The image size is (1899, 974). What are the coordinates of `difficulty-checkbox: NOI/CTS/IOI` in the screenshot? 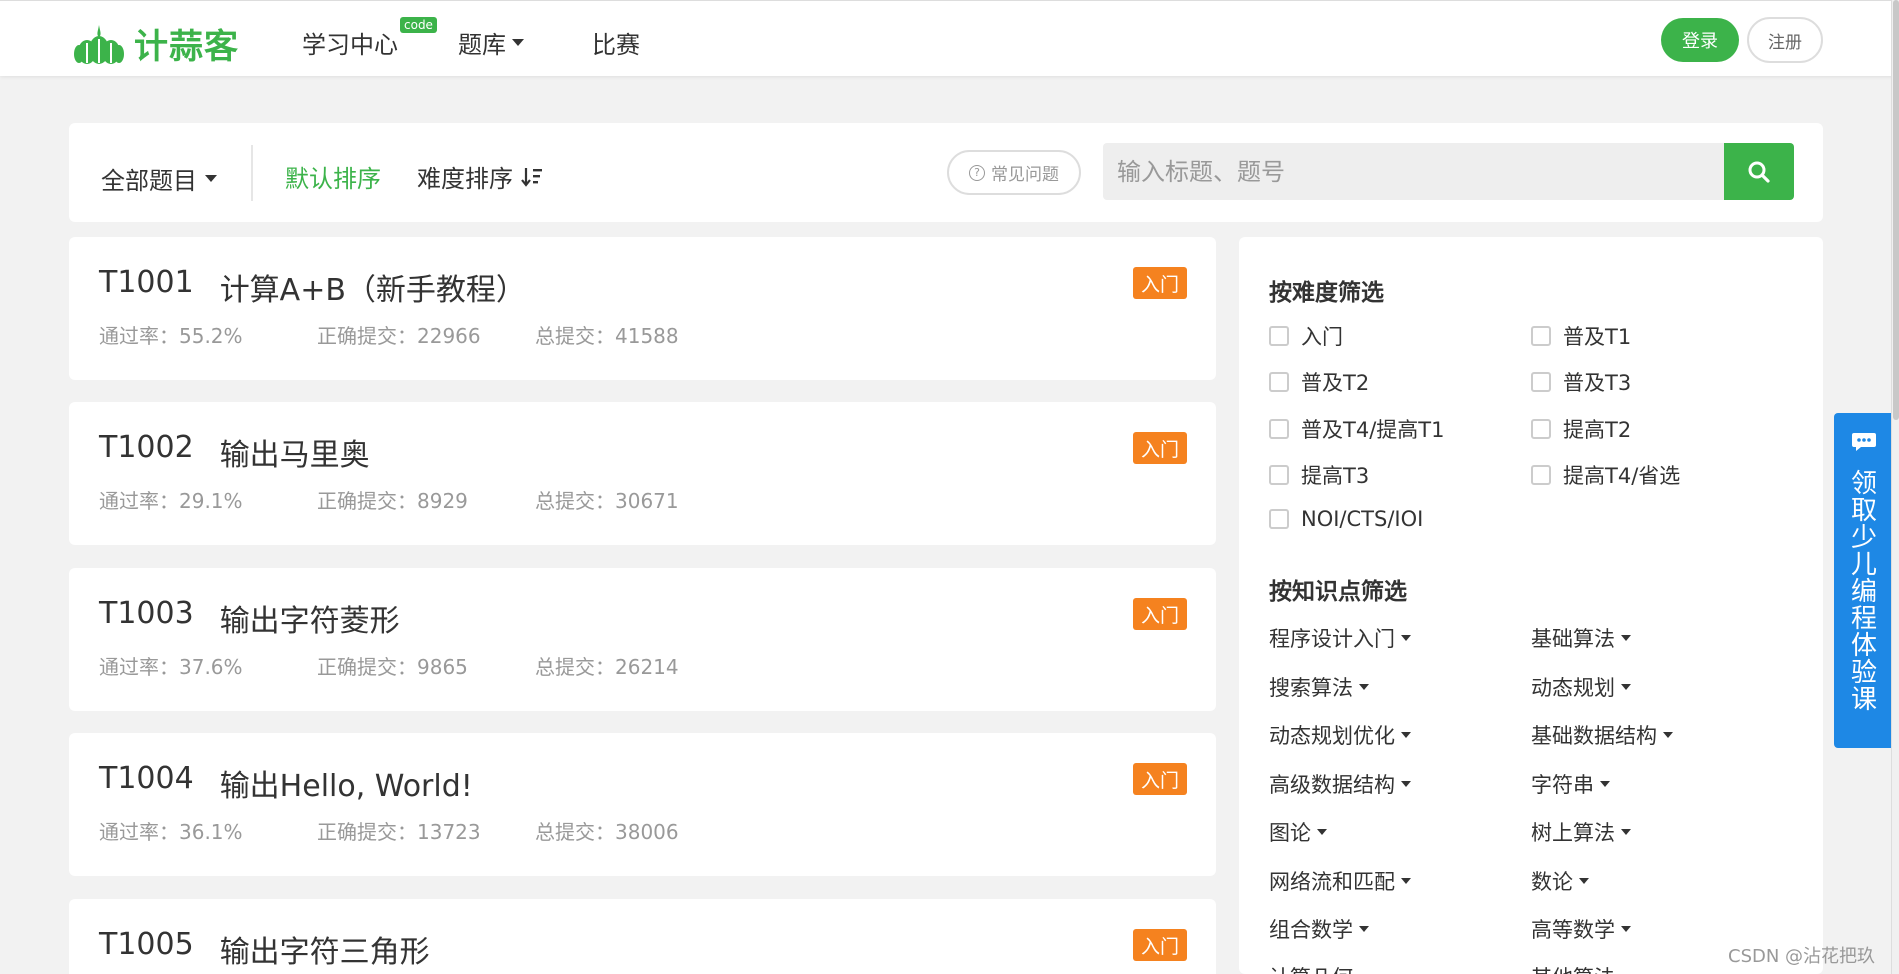 It's located at (1346, 519).